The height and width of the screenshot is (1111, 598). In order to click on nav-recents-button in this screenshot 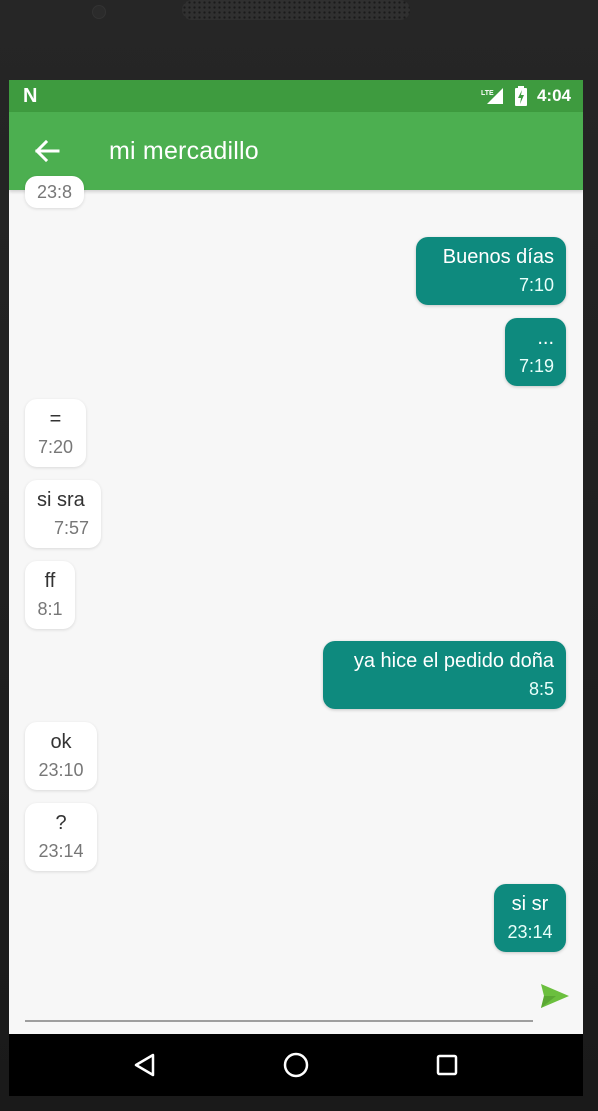, I will do `click(447, 1065)`.